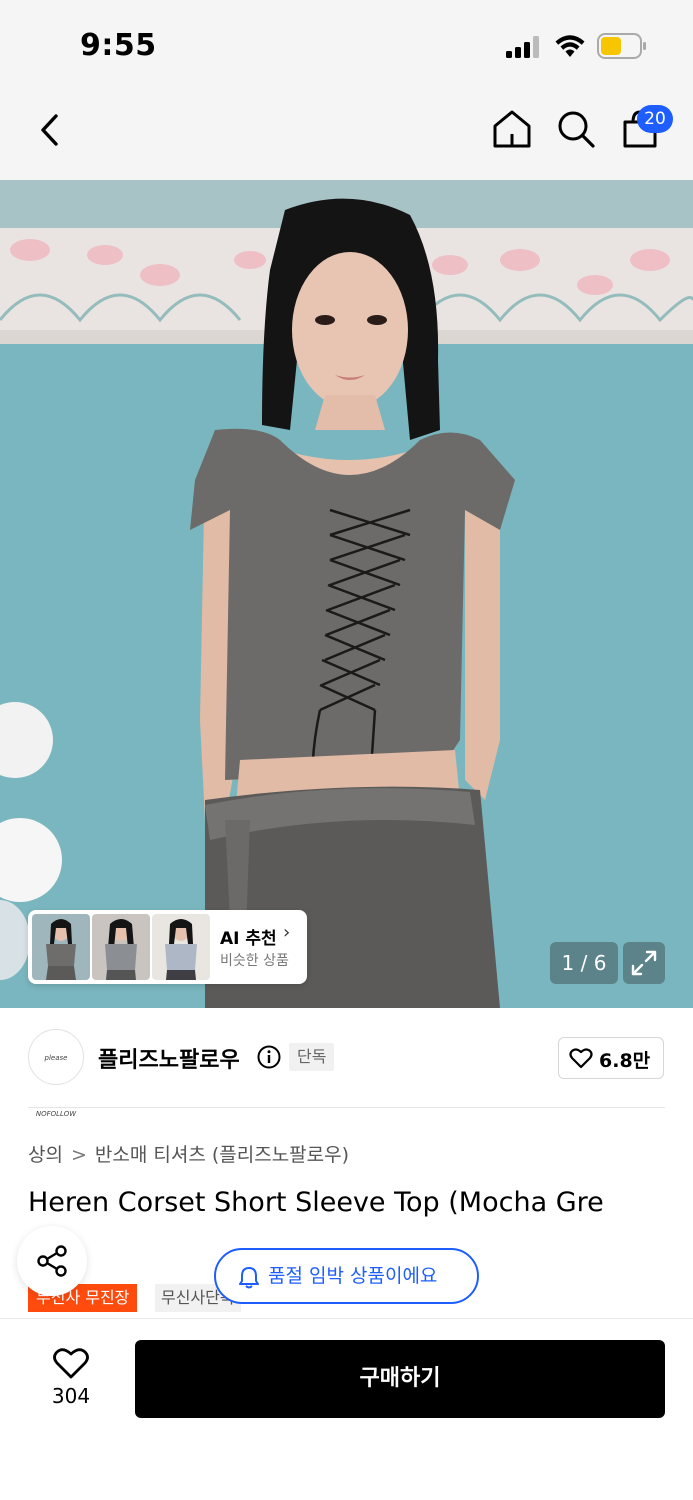  What do you see at coordinates (570, 46) in the screenshot?
I see `wifi-icon` at bounding box center [570, 46].